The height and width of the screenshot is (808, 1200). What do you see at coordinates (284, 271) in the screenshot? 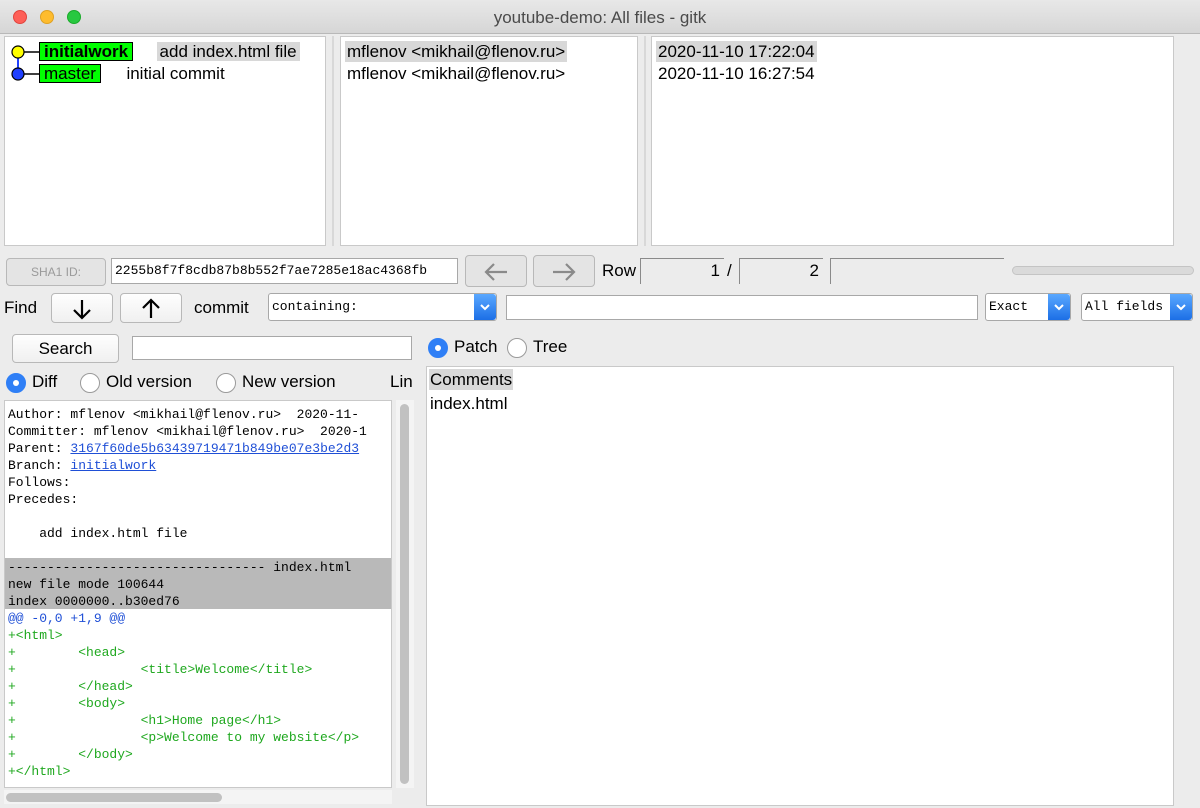
I see `sha1-field: 2255b8f7f8cdb87b8b552f7ae7285e18ac4368fb` at bounding box center [284, 271].